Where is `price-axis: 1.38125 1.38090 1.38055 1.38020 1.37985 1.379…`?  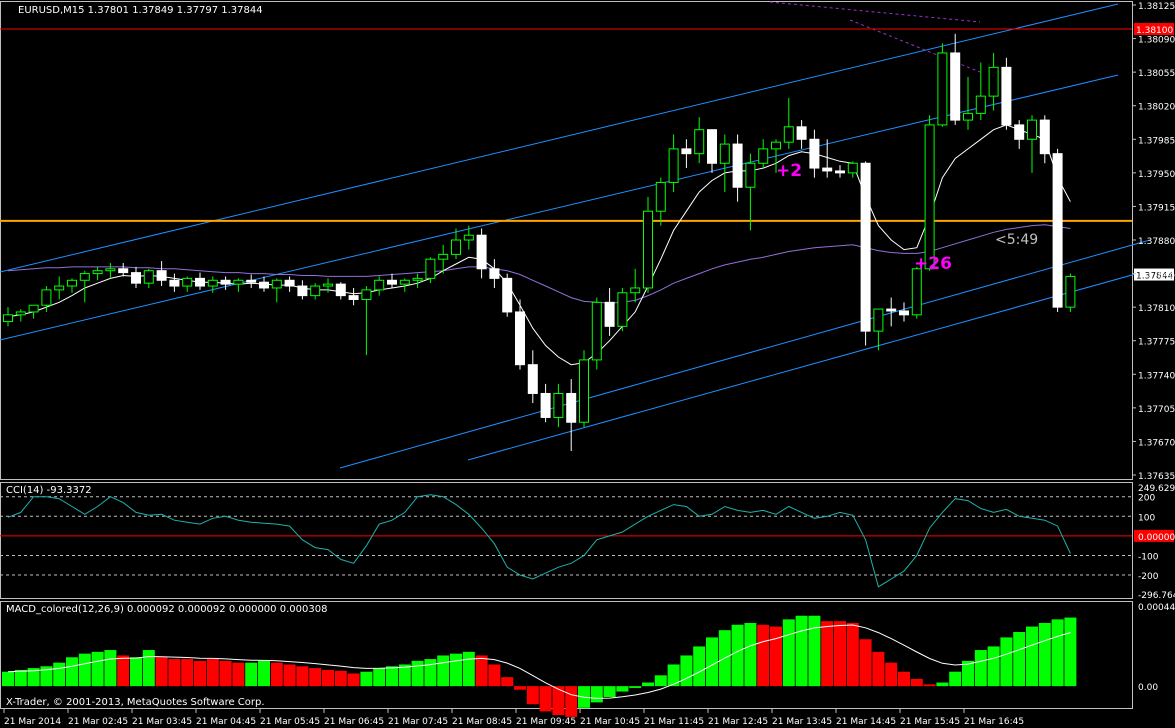
price-axis: 1.38125 1.38090 1.38055 1.38020 1.37985 1.379… is located at coordinates (1153, 242).